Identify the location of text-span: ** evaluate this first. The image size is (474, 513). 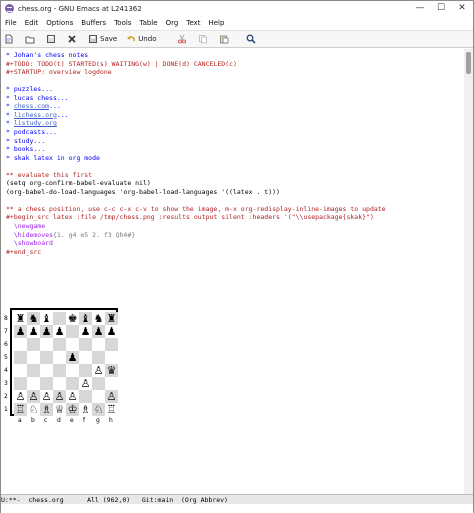
(49, 174).